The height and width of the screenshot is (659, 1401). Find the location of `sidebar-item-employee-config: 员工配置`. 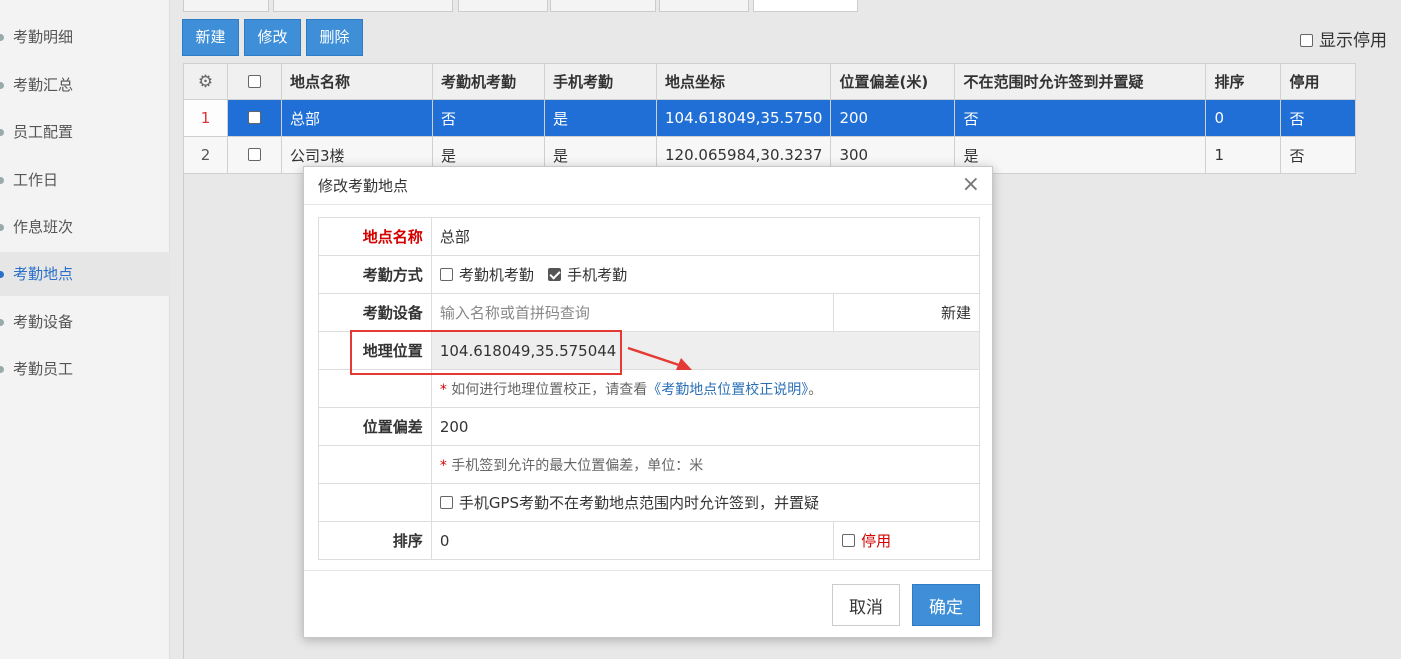

sidebar-item-employee-config: 员工配置 is located at coordinates (85, 132).